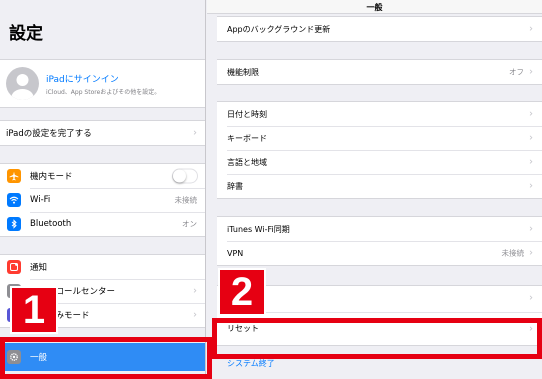 The width and height of the screenshot is (542, 379). I want to click on restrictions-value: オフ, so click(516, 72).